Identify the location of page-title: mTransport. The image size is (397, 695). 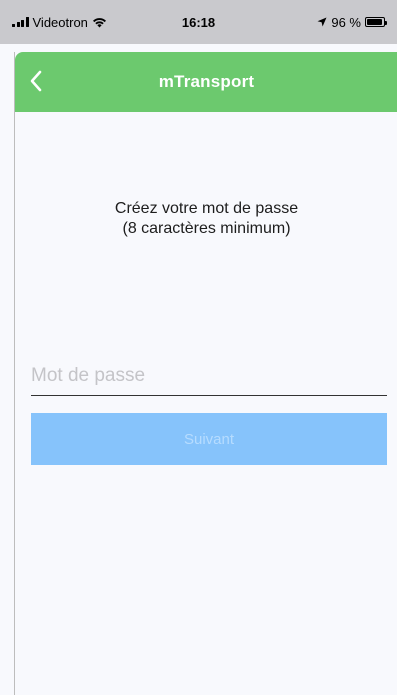
(206, 81).